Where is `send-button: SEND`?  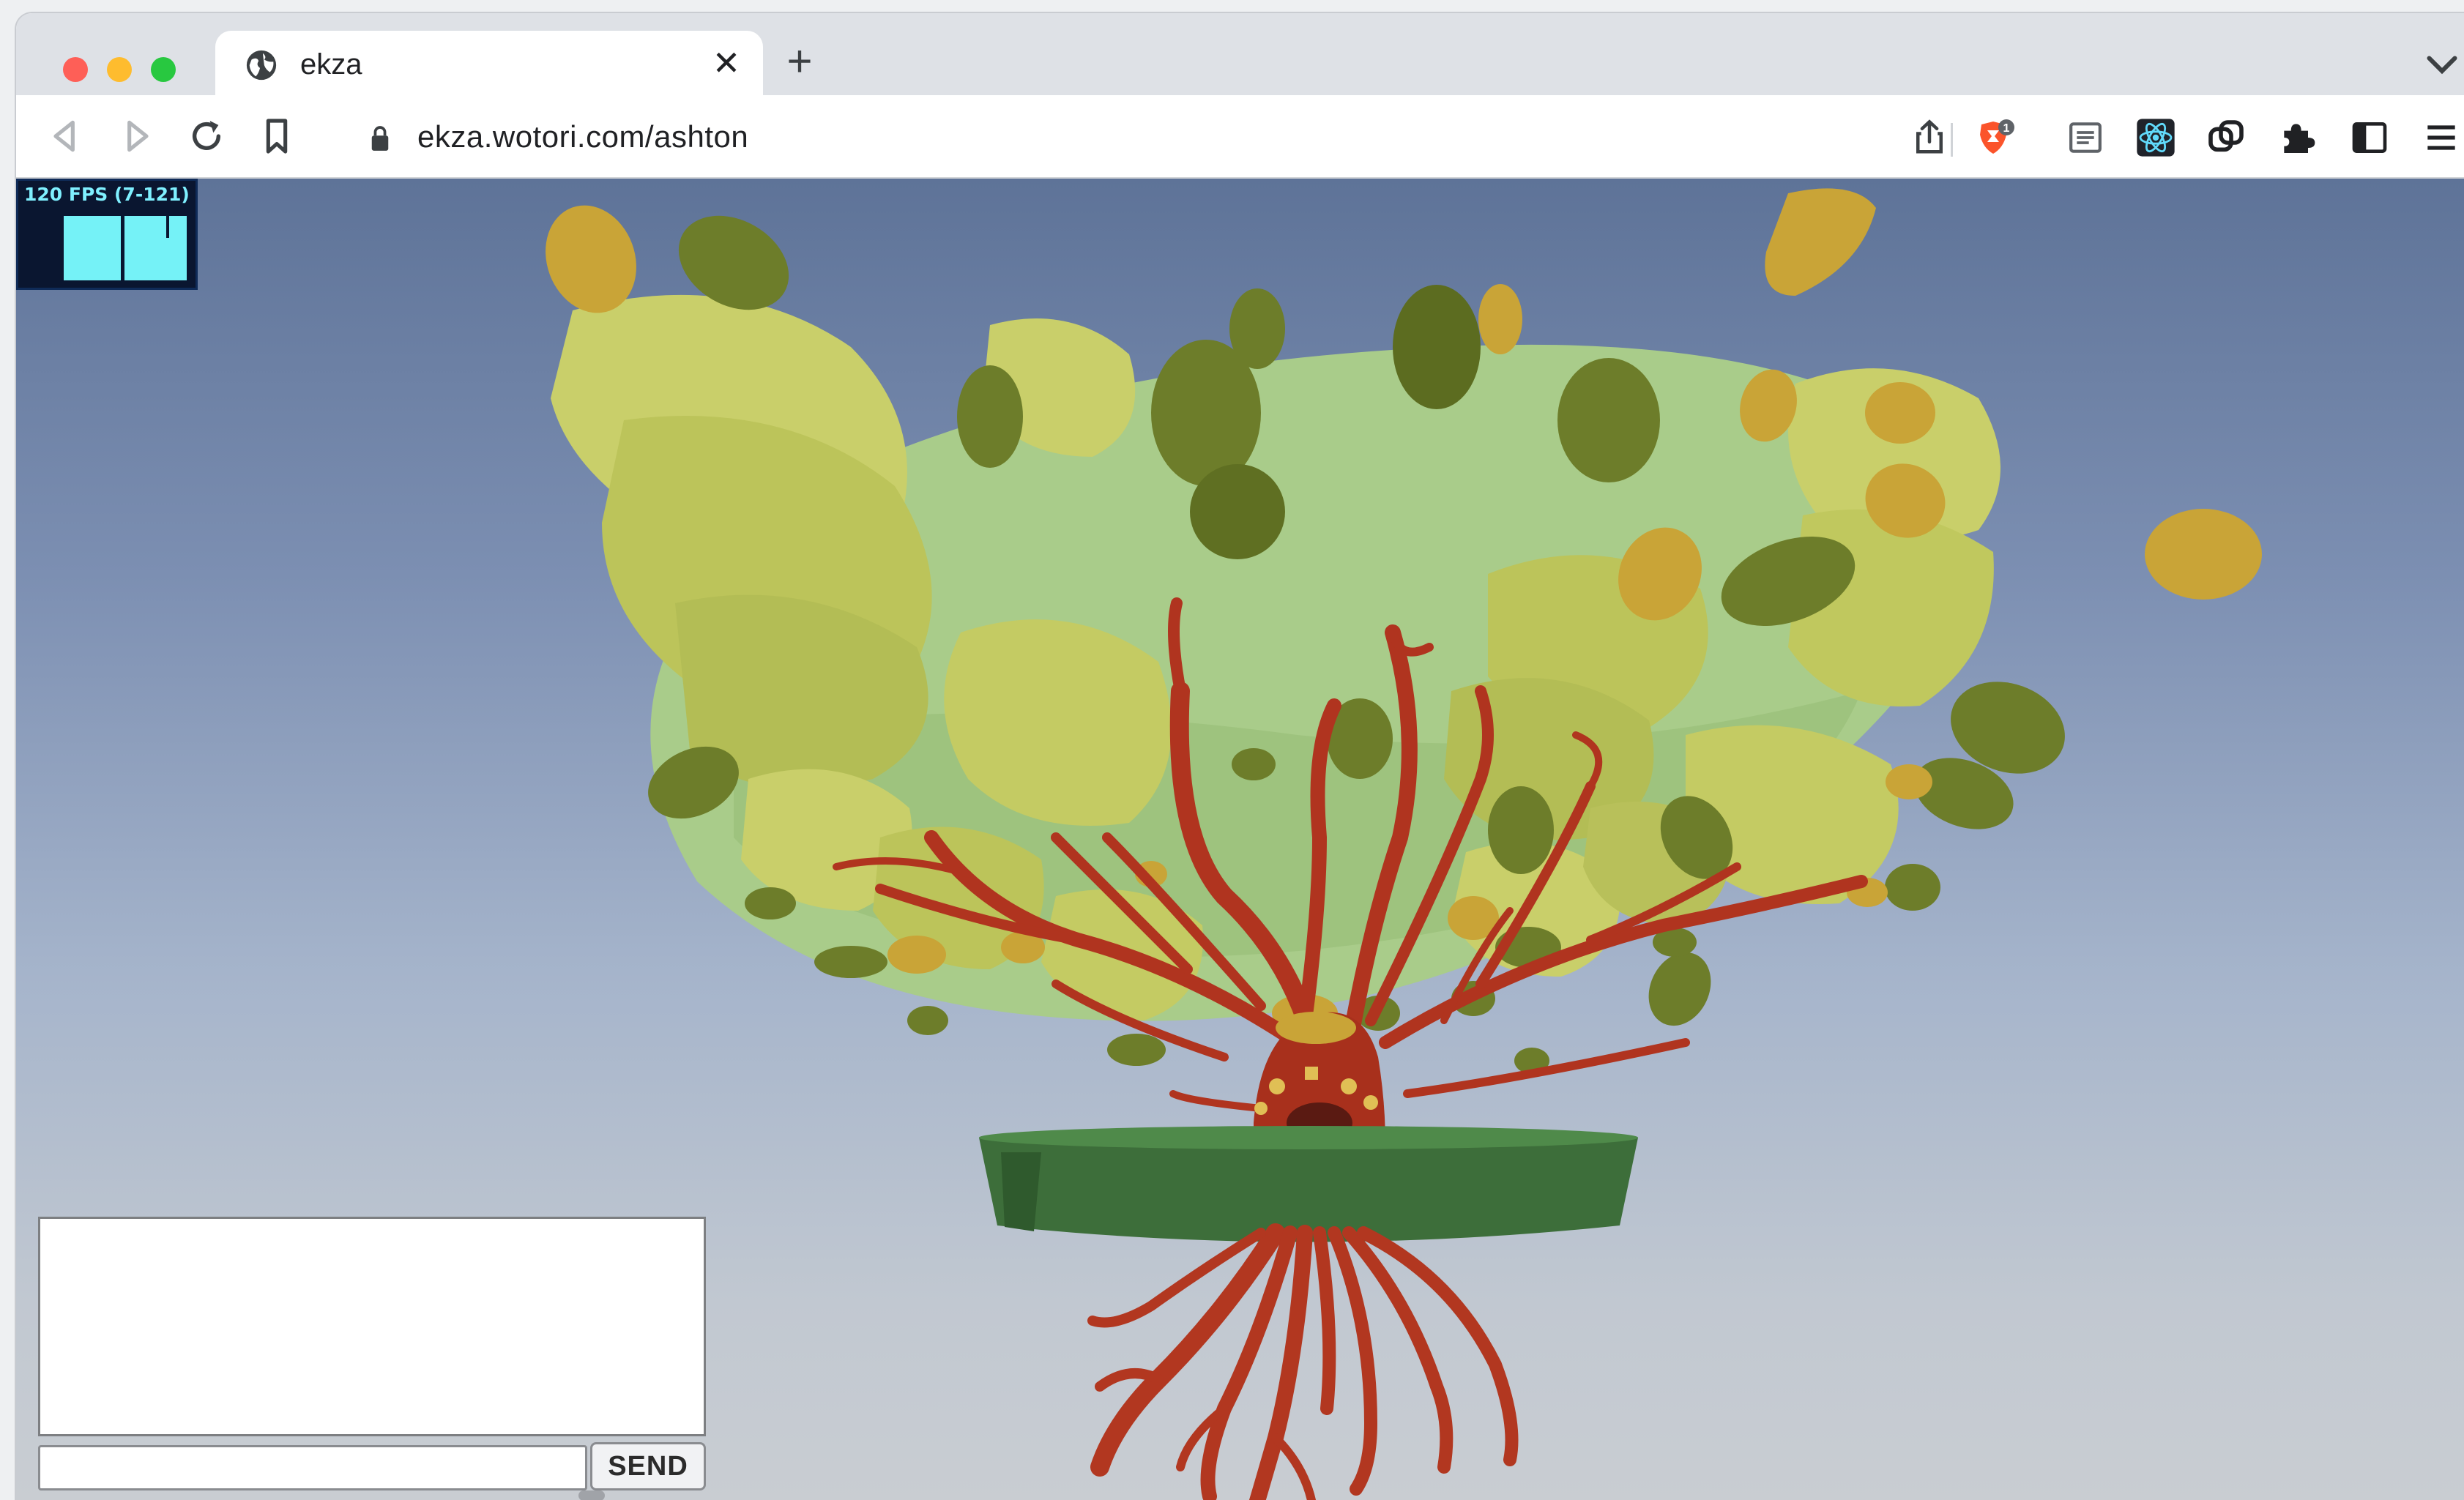 send-button: SEND is located at coordinates (648, 1466).